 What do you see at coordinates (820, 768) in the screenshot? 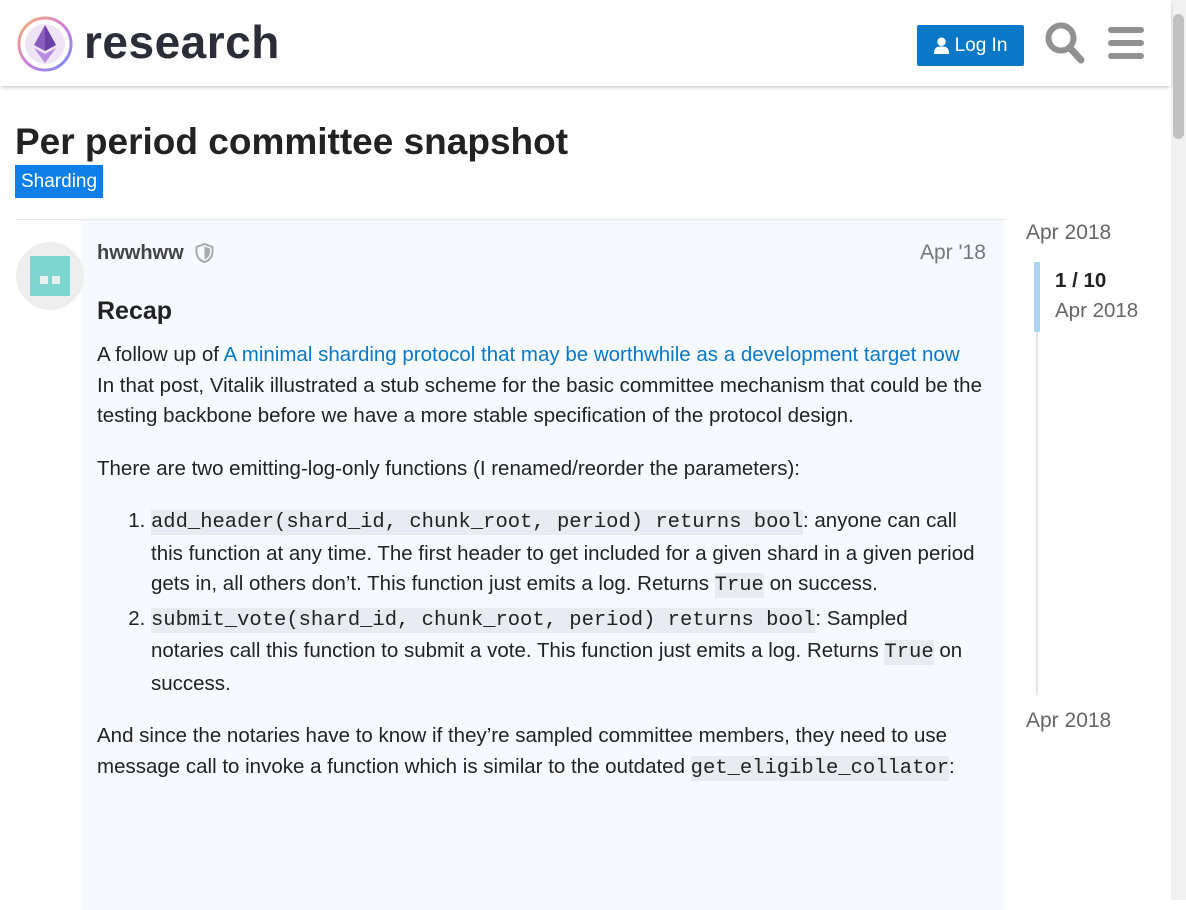
I see `code-snippet: get_eligible_collator` at bounding box center [820, 768].